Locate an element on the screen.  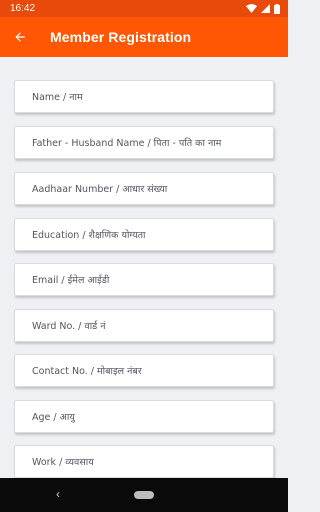
aadhaar-number-placeholder: Aadhaar Number / आधार संख्या is located at coordinates (100, 189).